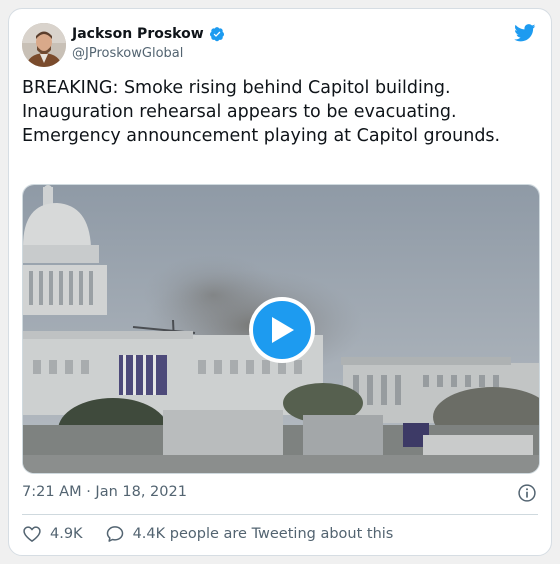 This screenshot has height=564, width=560. I want to click on info-icon, so click(527, 493).